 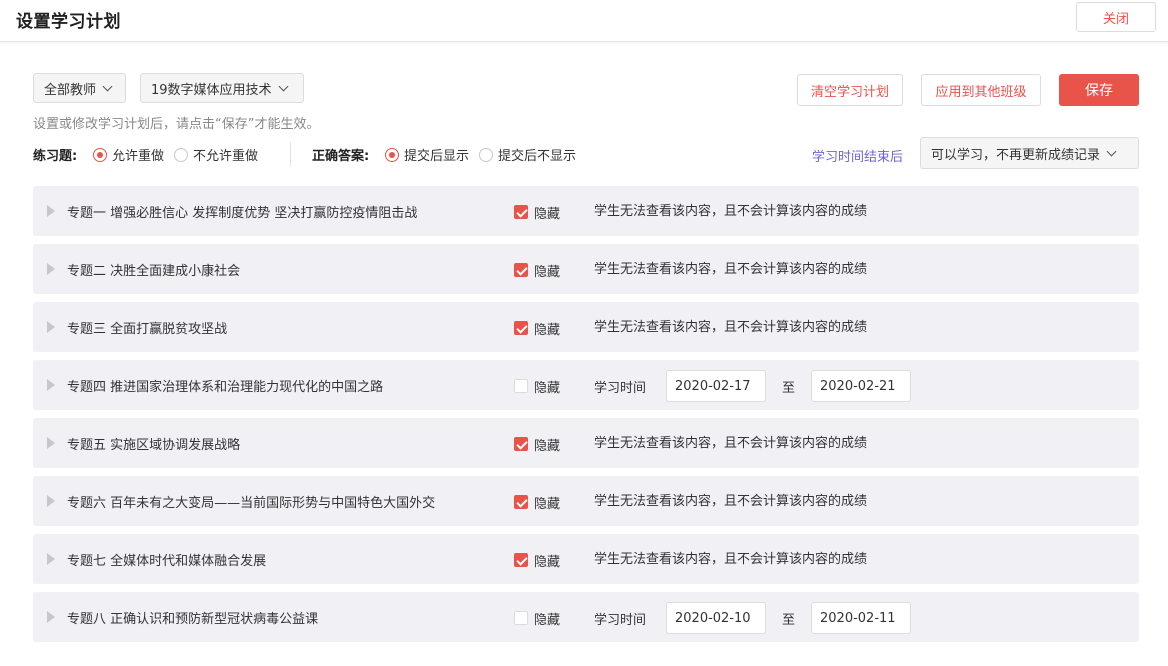 I want to click on answer-show-after-submit-radio: 提交后显示, so click(x=427, y=154).